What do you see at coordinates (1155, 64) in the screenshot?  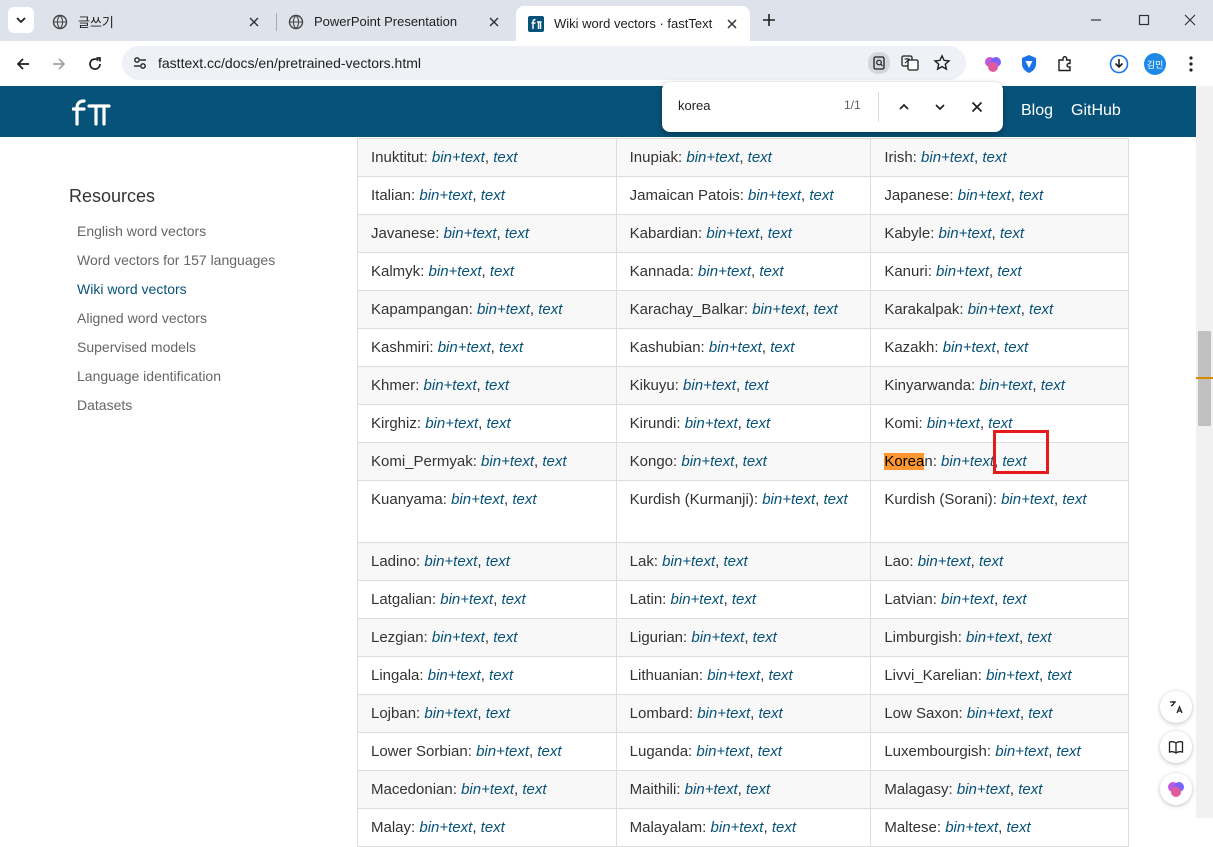 I see `profile-avatar: 김민` at bounding box center [1155, 64].